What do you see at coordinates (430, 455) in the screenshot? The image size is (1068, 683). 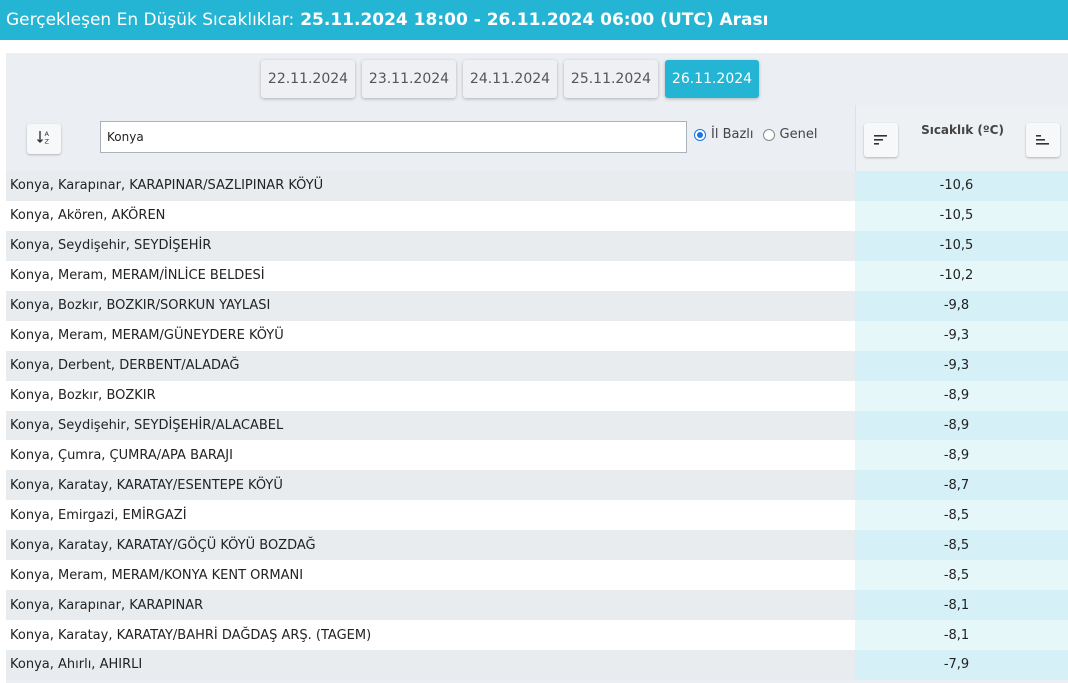 I see `station-name: Konya, Çumra, ÇUMRA/APA BARAJI` at bounding box center [430, 455].